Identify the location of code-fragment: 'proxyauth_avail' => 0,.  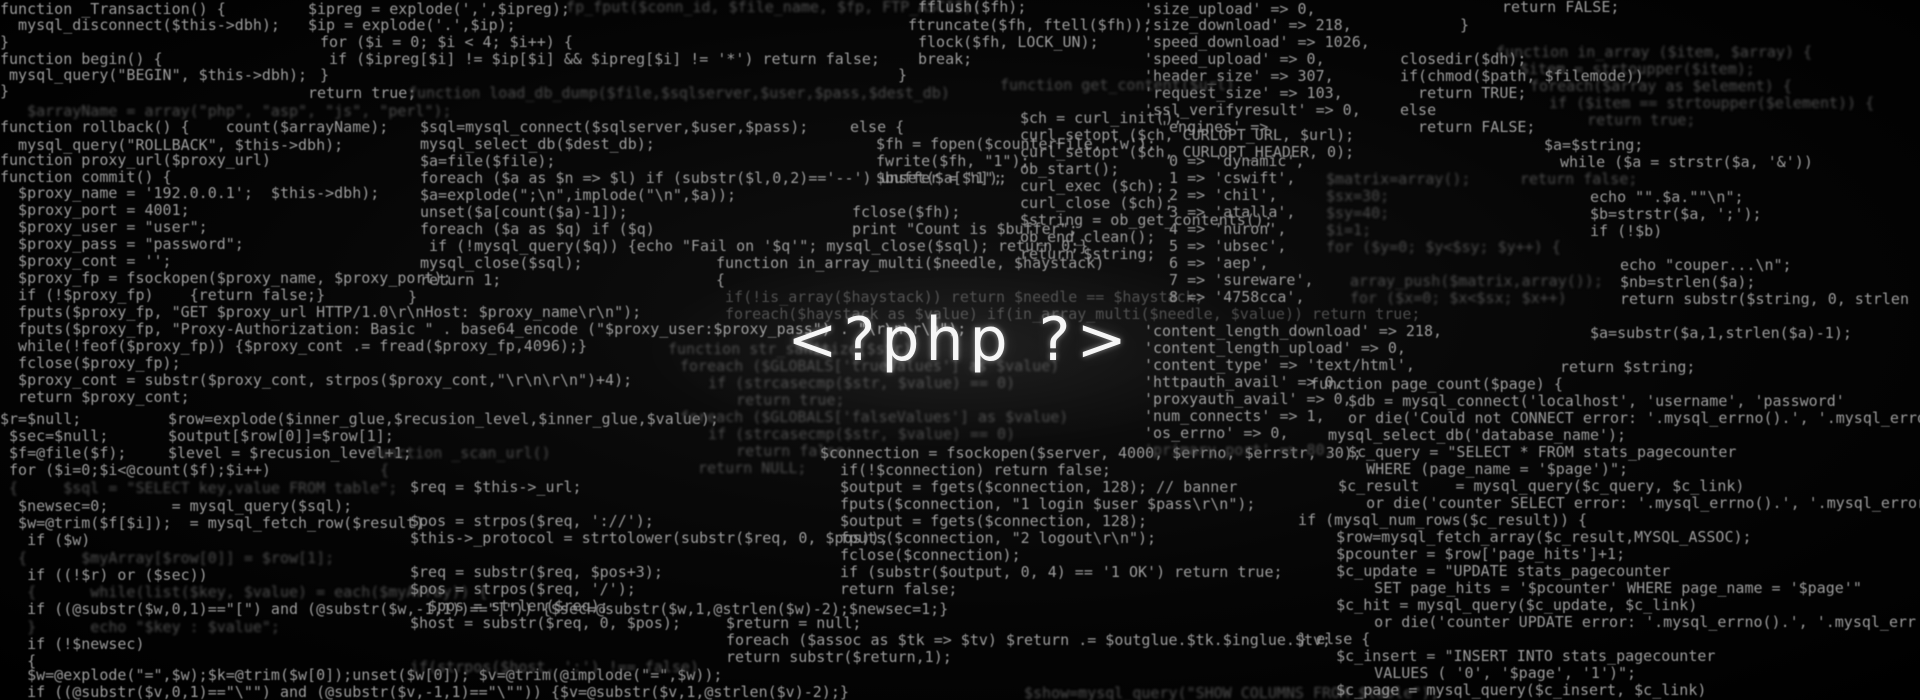
(1248, 399).